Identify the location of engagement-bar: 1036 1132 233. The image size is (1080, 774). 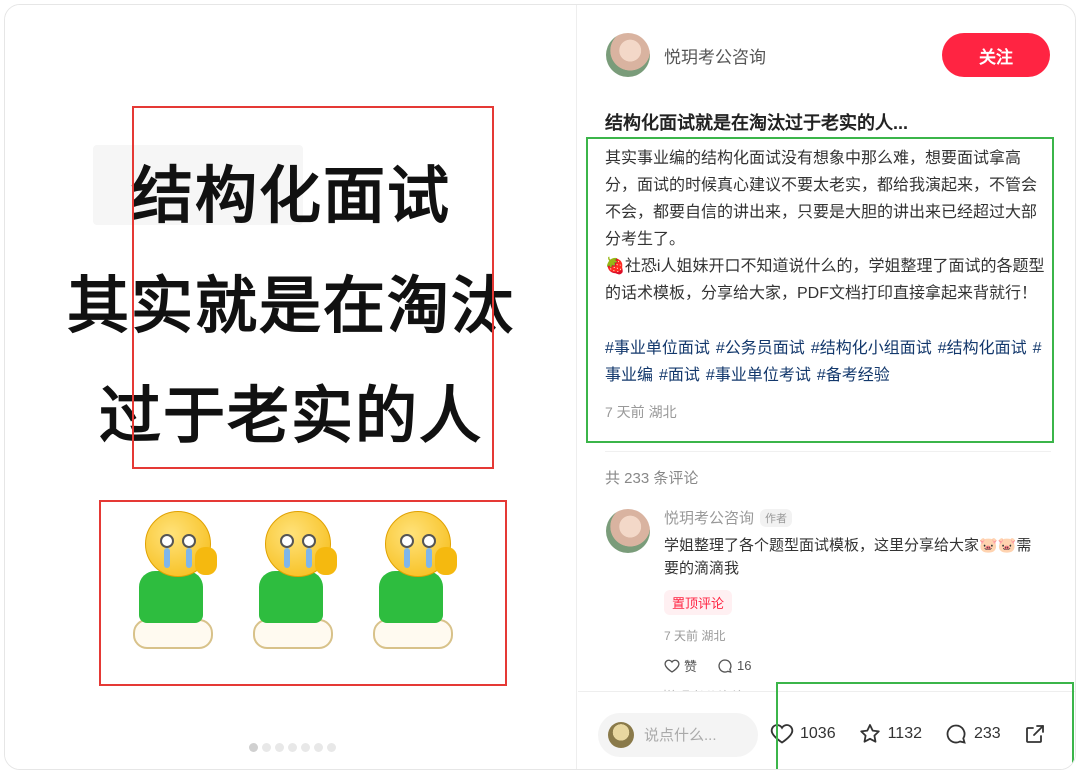
(826, 725).